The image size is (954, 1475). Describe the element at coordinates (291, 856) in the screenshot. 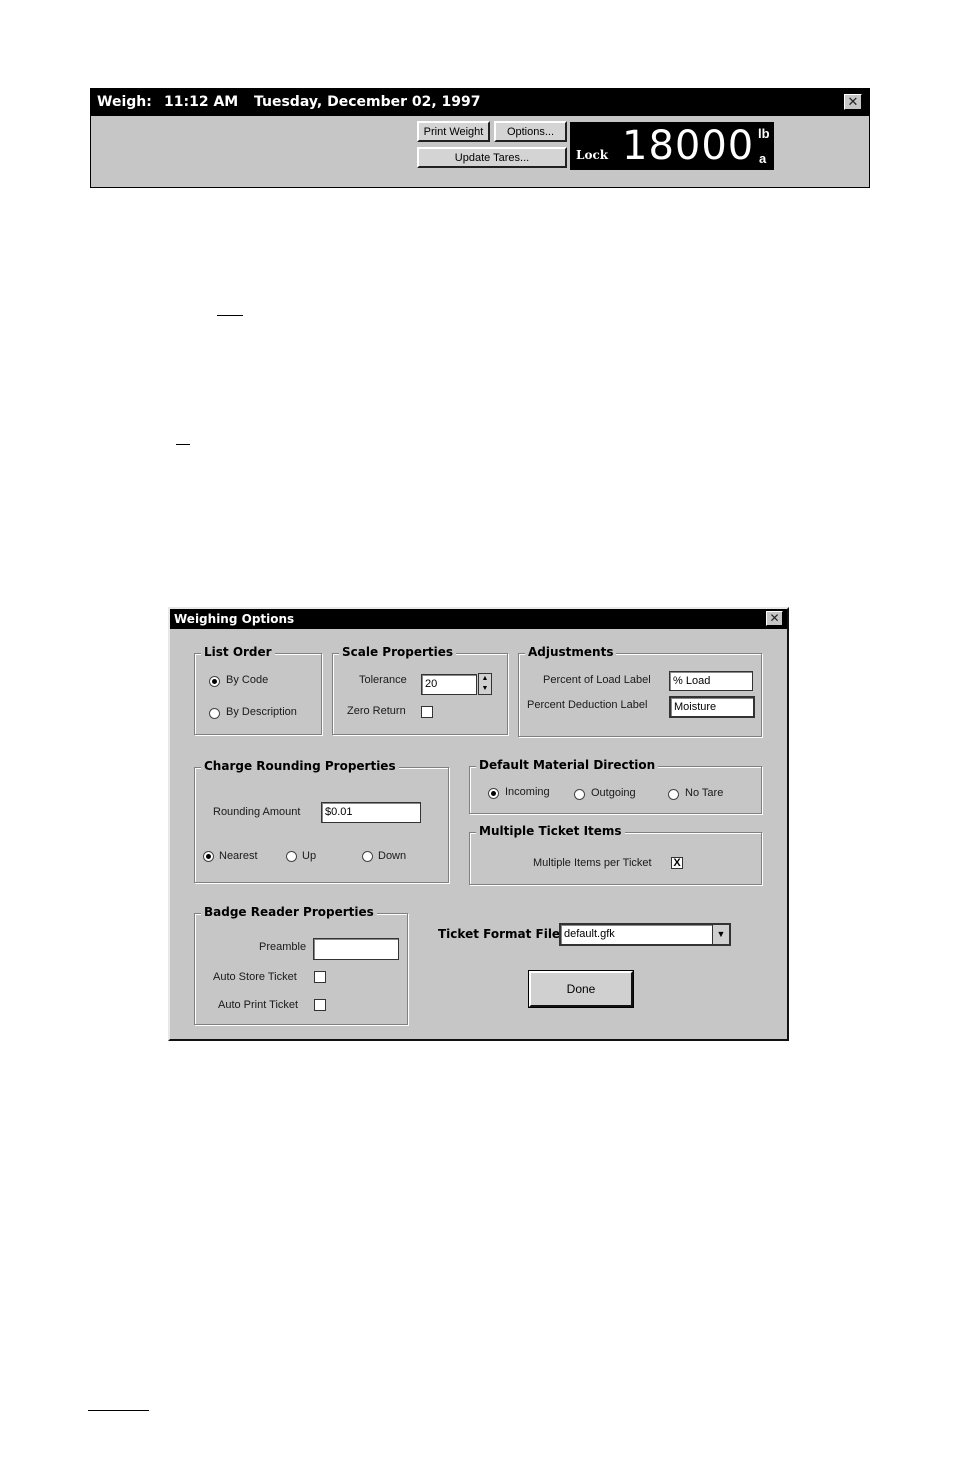

I see `up-radio` at that location.